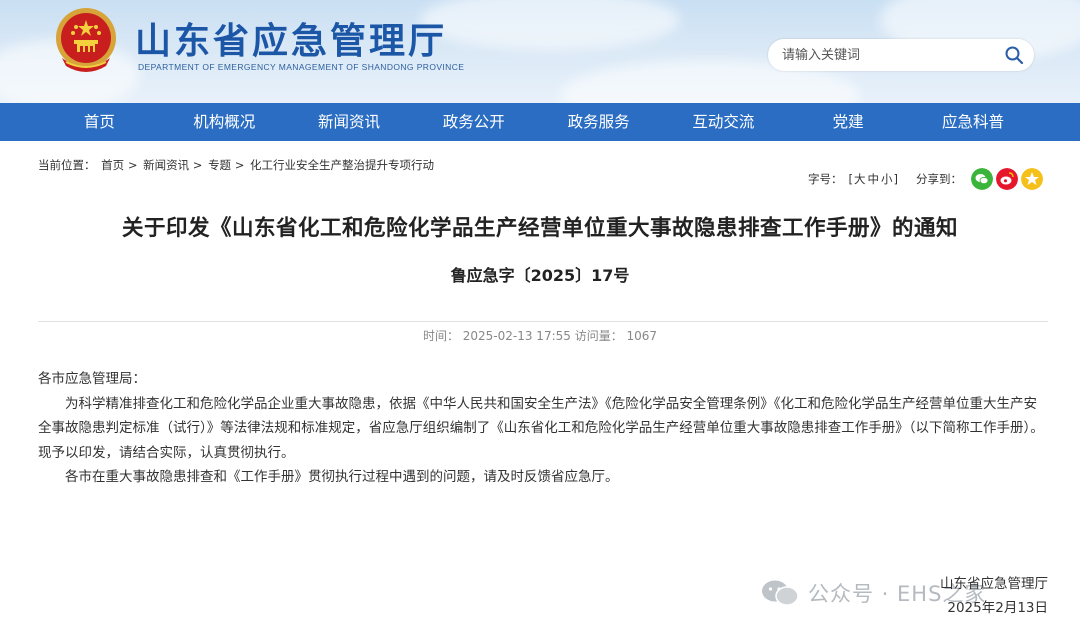 The height and width of the screenshot is (639, 1080). I want to click on site-title: 山东省应急管理厅, so click(291, 38).